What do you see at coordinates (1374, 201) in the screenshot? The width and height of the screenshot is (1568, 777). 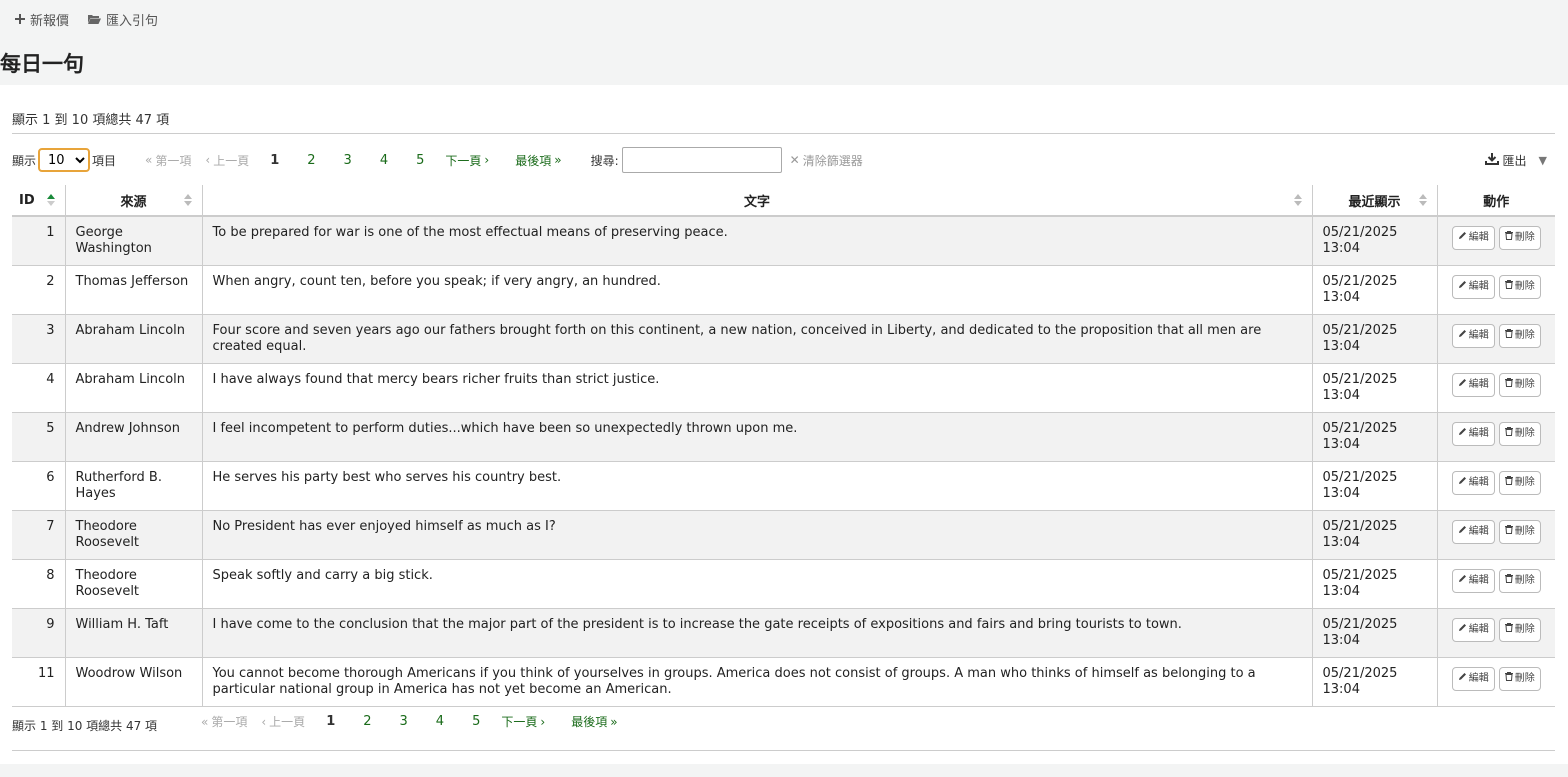 I see `column-header-last-shown: 最近顯示` at bounding box center [1374, 201].